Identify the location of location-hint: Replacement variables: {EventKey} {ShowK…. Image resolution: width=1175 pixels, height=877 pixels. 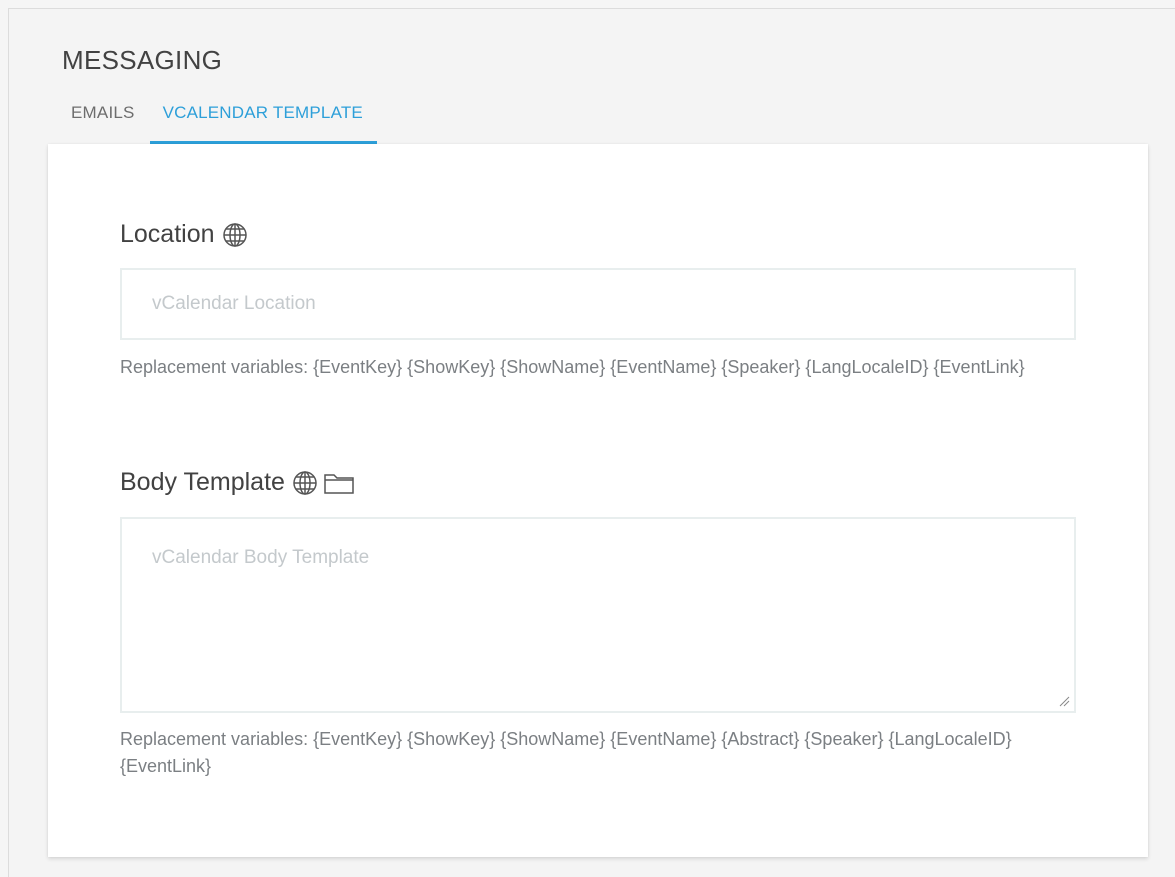
(572, 367).